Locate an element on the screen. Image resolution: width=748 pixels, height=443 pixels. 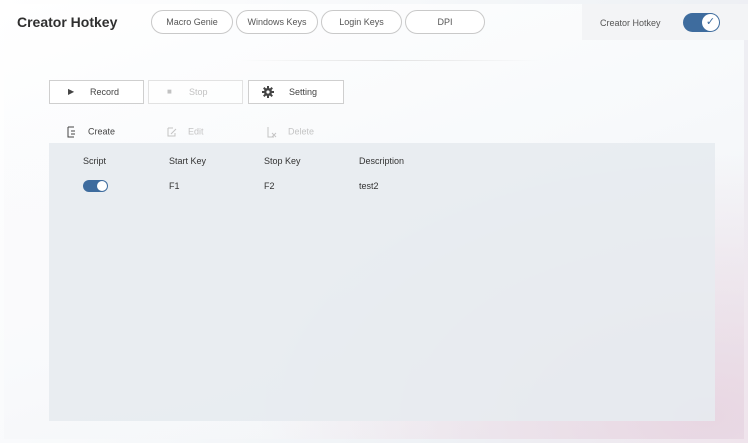
app-title: Creator Hotkey is located at coordinates (67, 22).